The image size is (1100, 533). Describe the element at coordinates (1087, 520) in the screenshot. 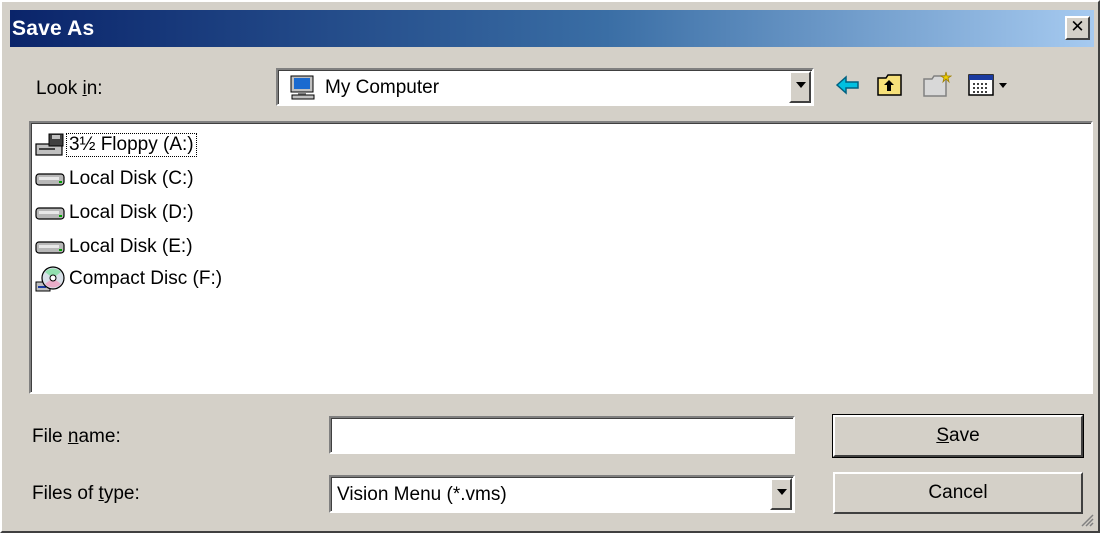

I see `resize-grip-icon` at that location.